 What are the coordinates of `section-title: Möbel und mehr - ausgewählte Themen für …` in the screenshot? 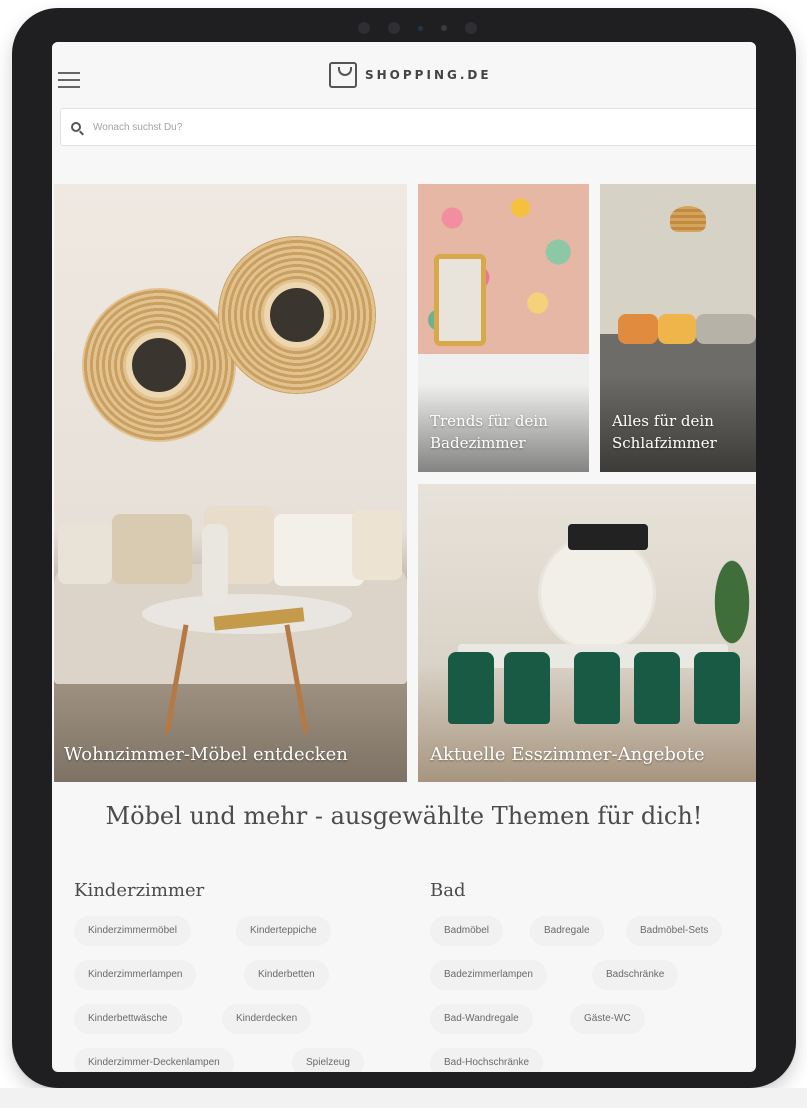 It's located at (404, 816).